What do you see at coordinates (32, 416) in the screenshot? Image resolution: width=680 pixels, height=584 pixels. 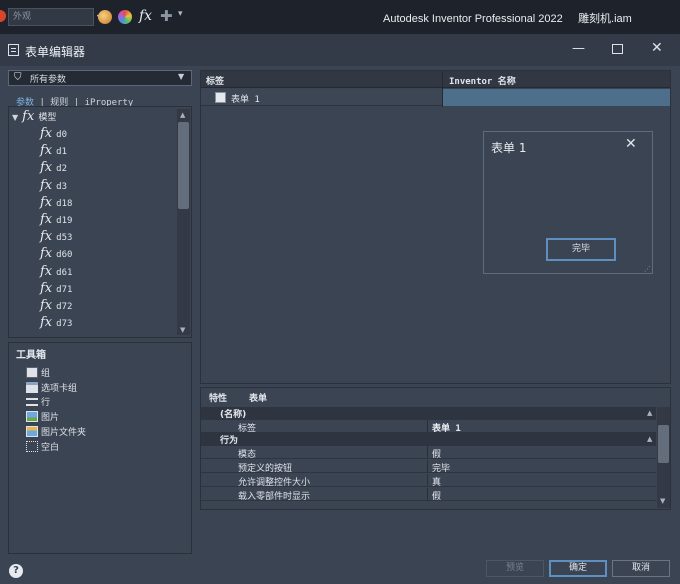 I see `picture-icon` at bounding box center [32, 416].